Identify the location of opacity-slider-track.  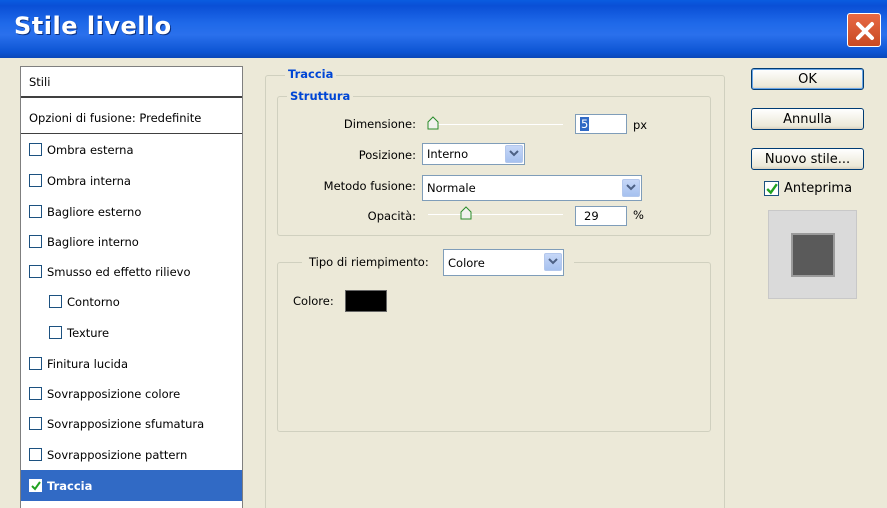
(495, 214).